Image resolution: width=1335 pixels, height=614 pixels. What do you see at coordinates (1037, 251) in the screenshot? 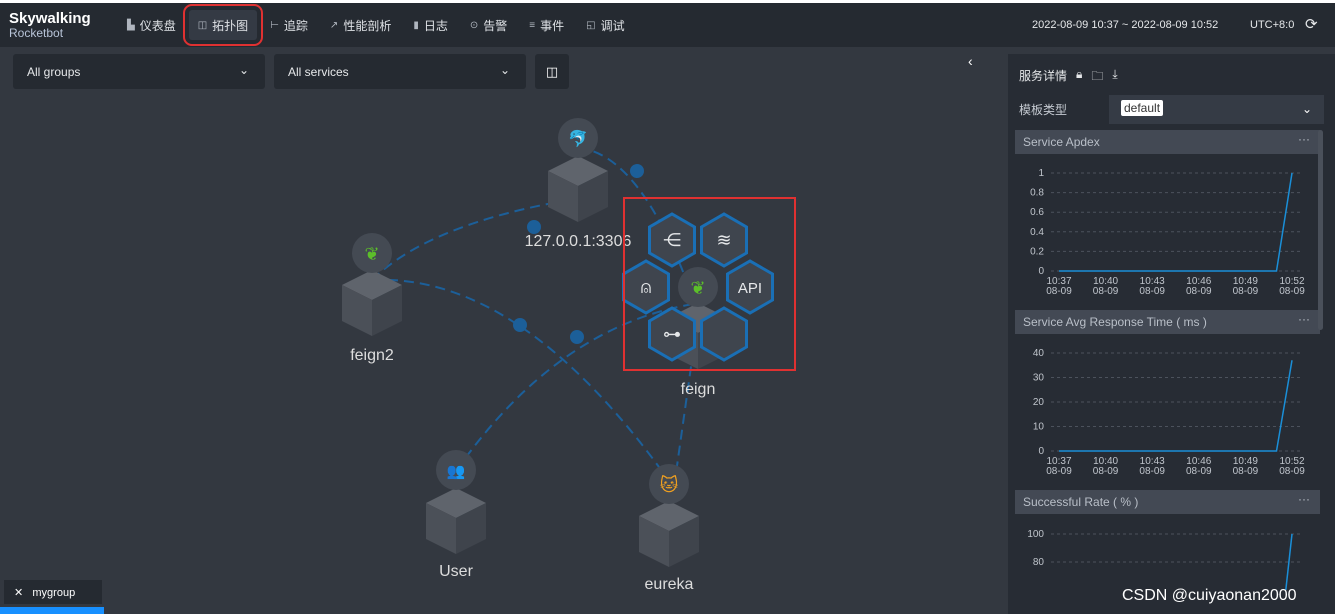
I see `y-tick-label: 0.2` at bounding box center [1037, 251].